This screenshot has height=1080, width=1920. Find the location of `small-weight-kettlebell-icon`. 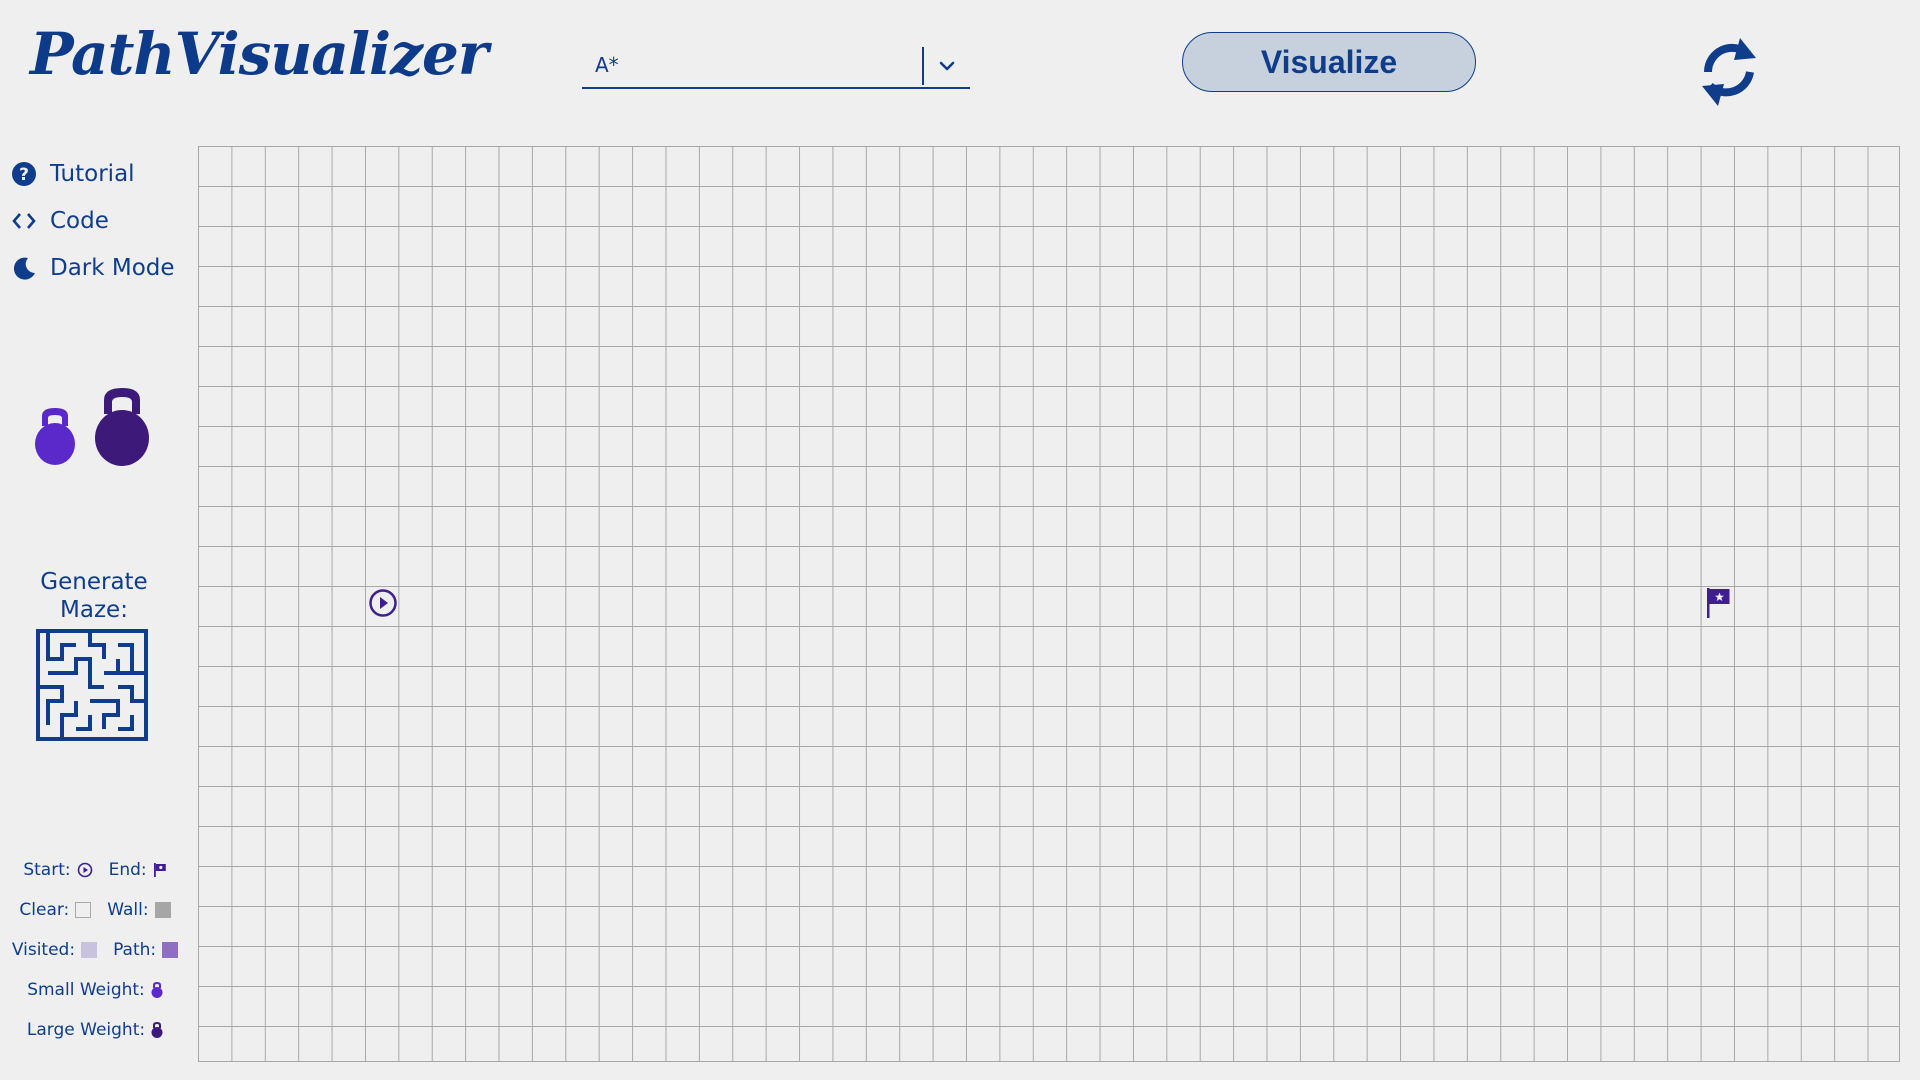

small-weight-kettlebell-icon is located at coordinates (55, 437).